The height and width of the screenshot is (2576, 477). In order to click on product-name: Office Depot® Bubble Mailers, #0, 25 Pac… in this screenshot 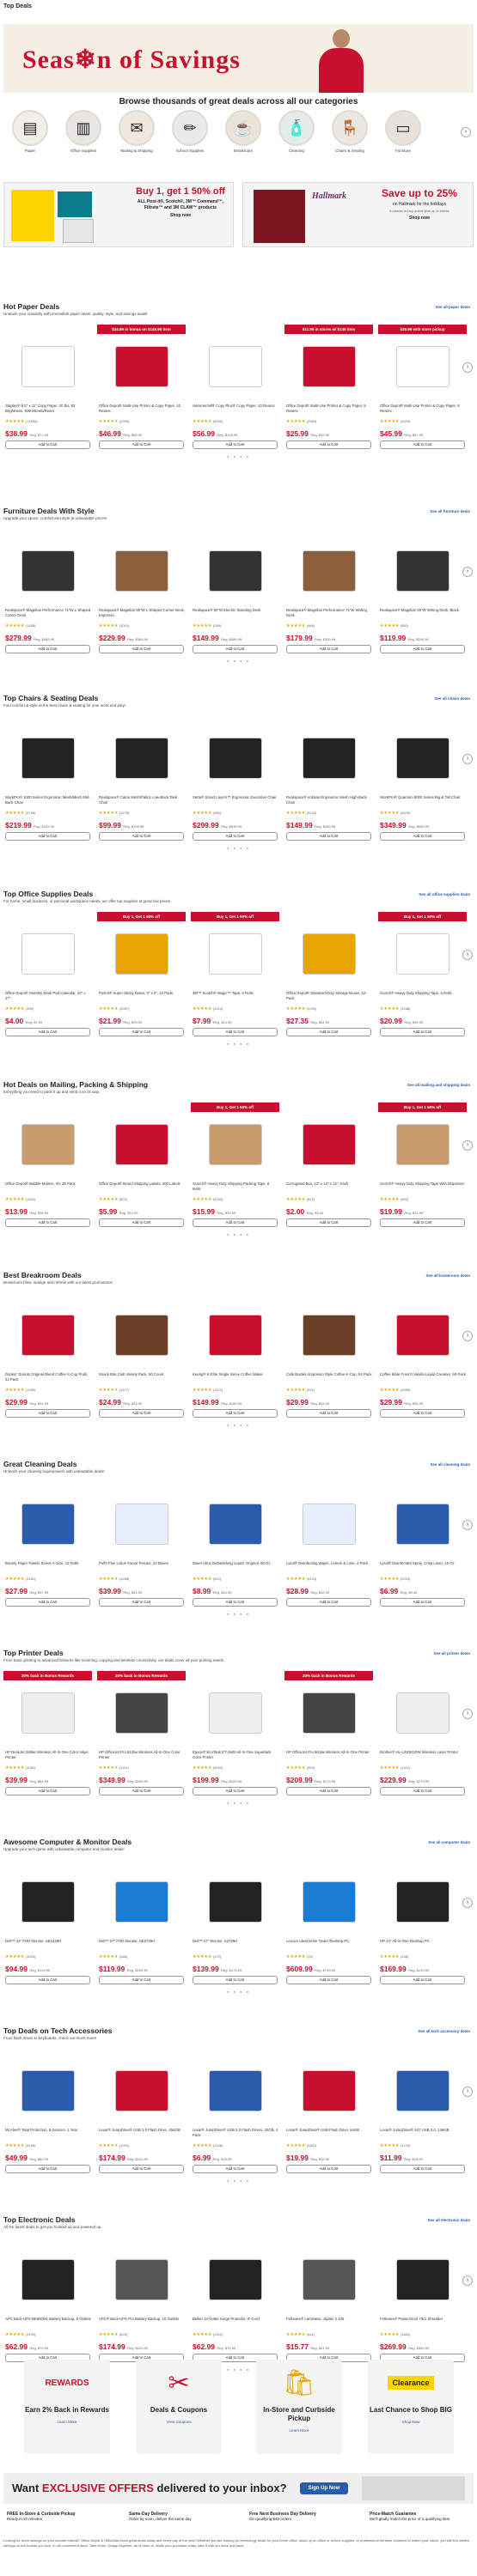, I will do `click(48, 1187)`.